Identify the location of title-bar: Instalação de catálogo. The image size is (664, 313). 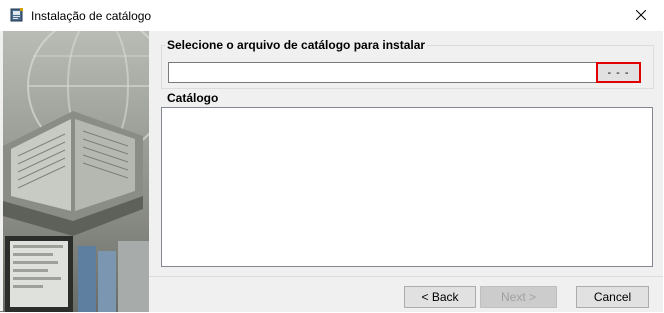
(332, 15).